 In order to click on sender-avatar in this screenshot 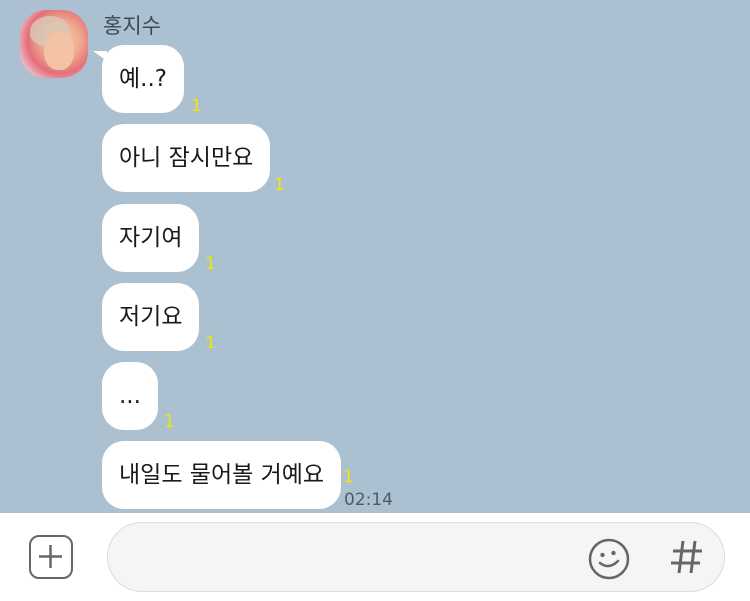, I will do `click(54, 44)`.